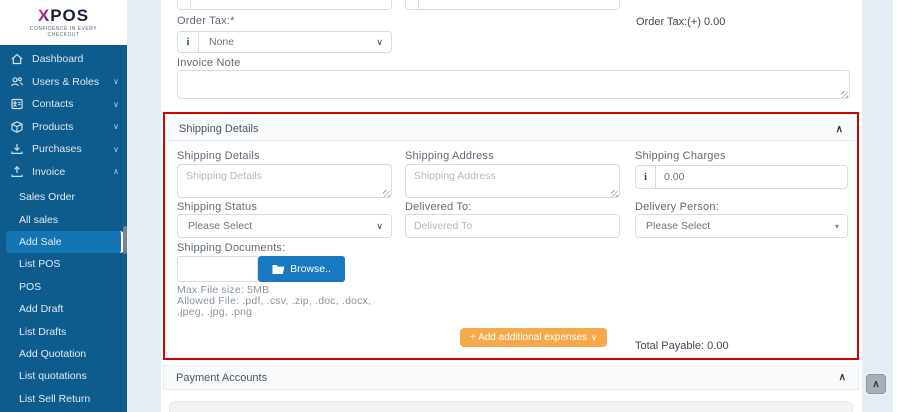 The height and width of the screenshot is (412, 897). What do you see at coordinates (65, 242) in the screenshot?
I see `sidebar-item-add-sale: Add Sale` at bounding box center [65, 242].